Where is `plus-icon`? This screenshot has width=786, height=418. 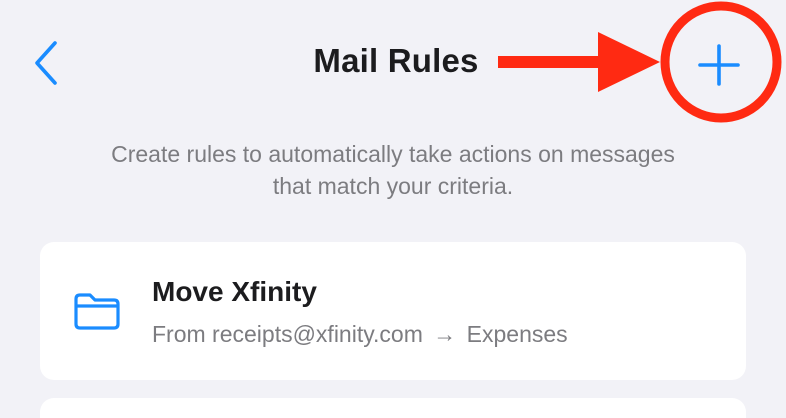
plus-icon is located at coordinates (719, 65).